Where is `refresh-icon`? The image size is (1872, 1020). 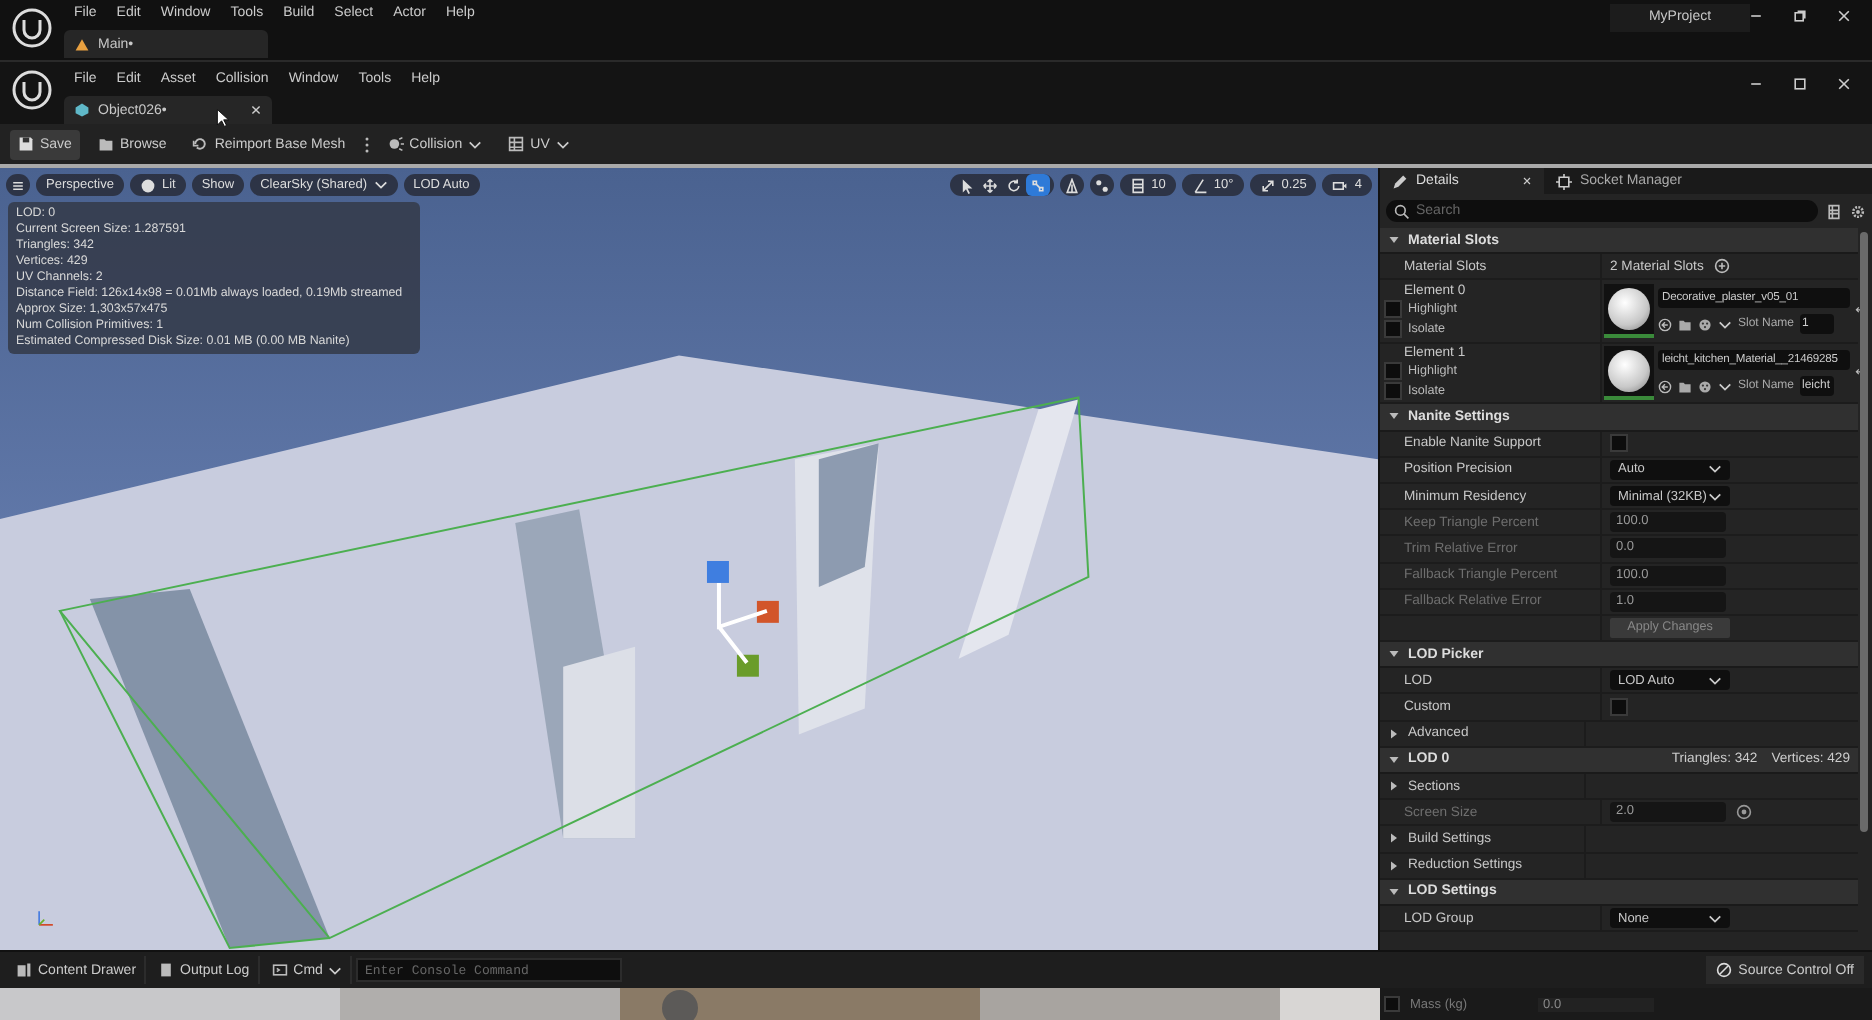
refresh-icon is located at coordinates (200, 144).